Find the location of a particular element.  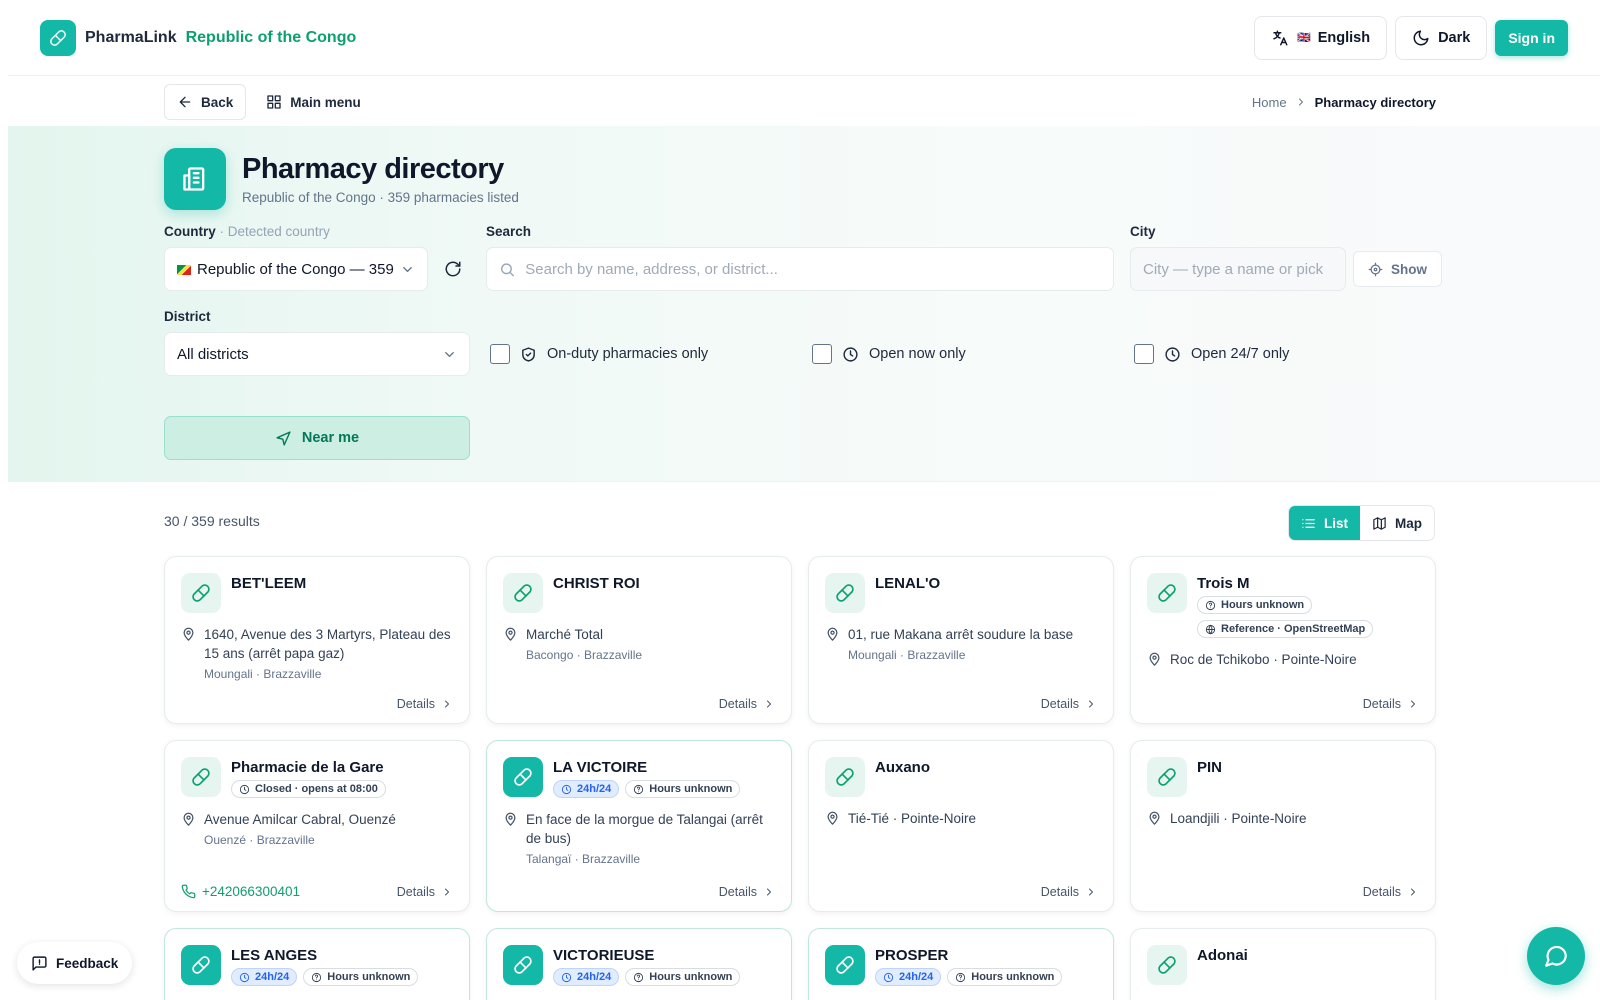

main-menu-button: Main menu is located at coordinates (313, 102).